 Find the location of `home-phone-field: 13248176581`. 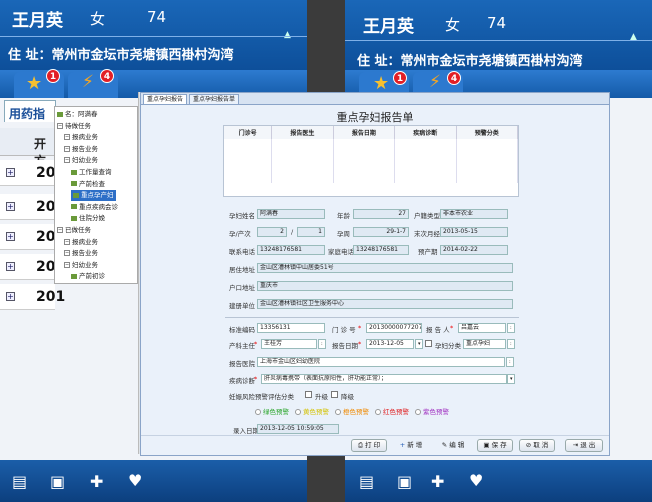

home-phone-field: 13248176581 is located at coordinates (381, 250).